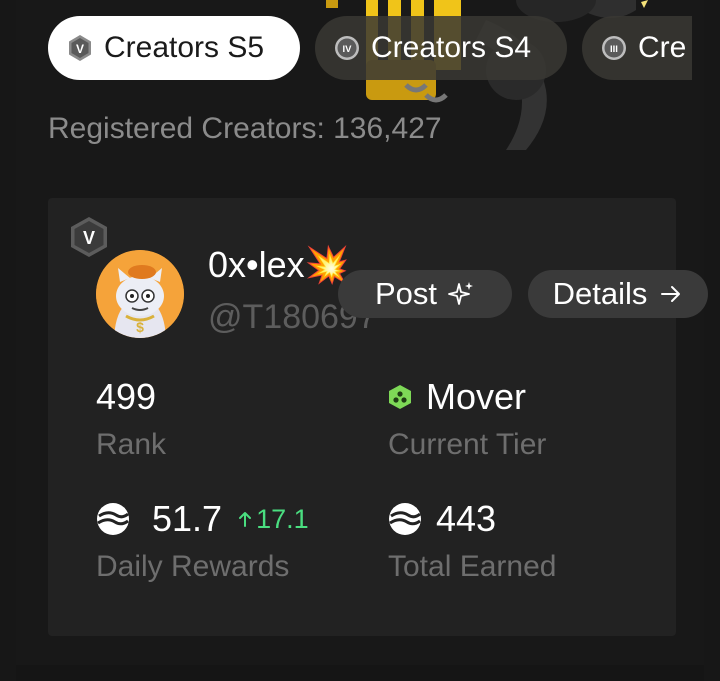 Image resolution: width=720 pixels, height=681 pixels. What do you see at coordinates (461, 293) in the screenshot?
I see `sparkle-icon` at bounding box center [461, 293].